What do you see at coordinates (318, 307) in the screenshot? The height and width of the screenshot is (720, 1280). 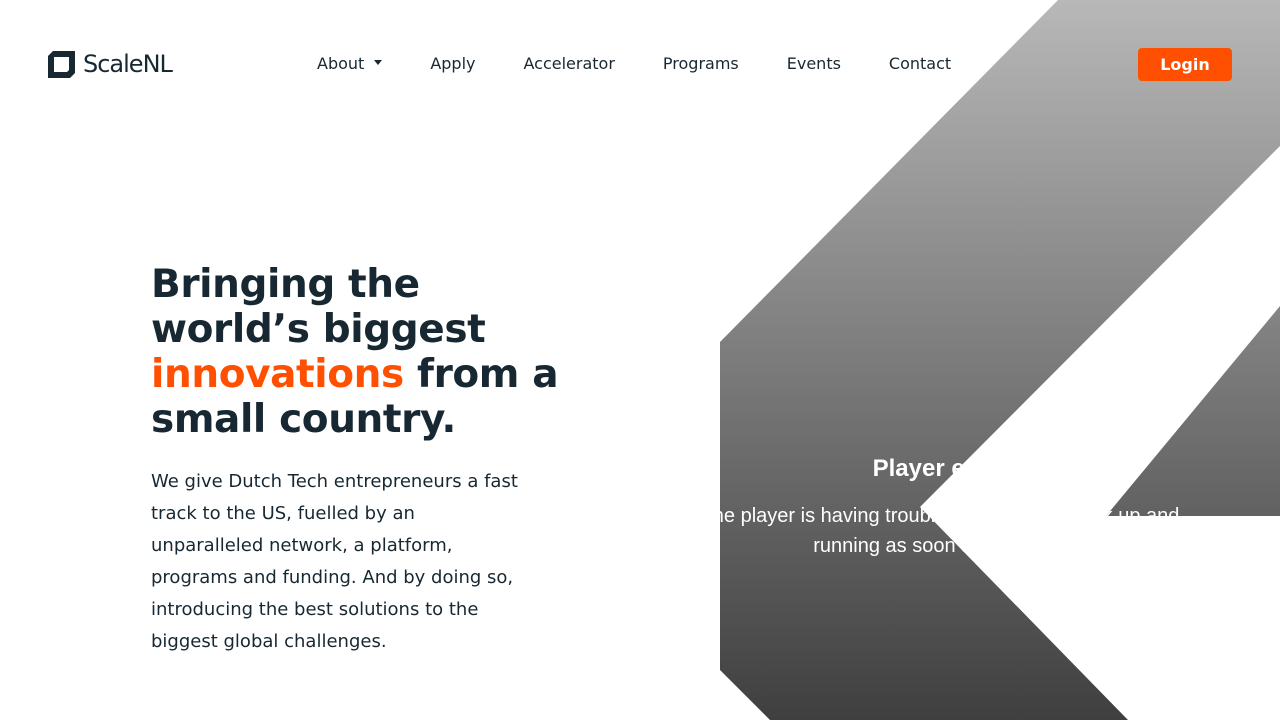 I see `hero-title-start: Bringing the world’s biggest` at bounding box center [318, 307].